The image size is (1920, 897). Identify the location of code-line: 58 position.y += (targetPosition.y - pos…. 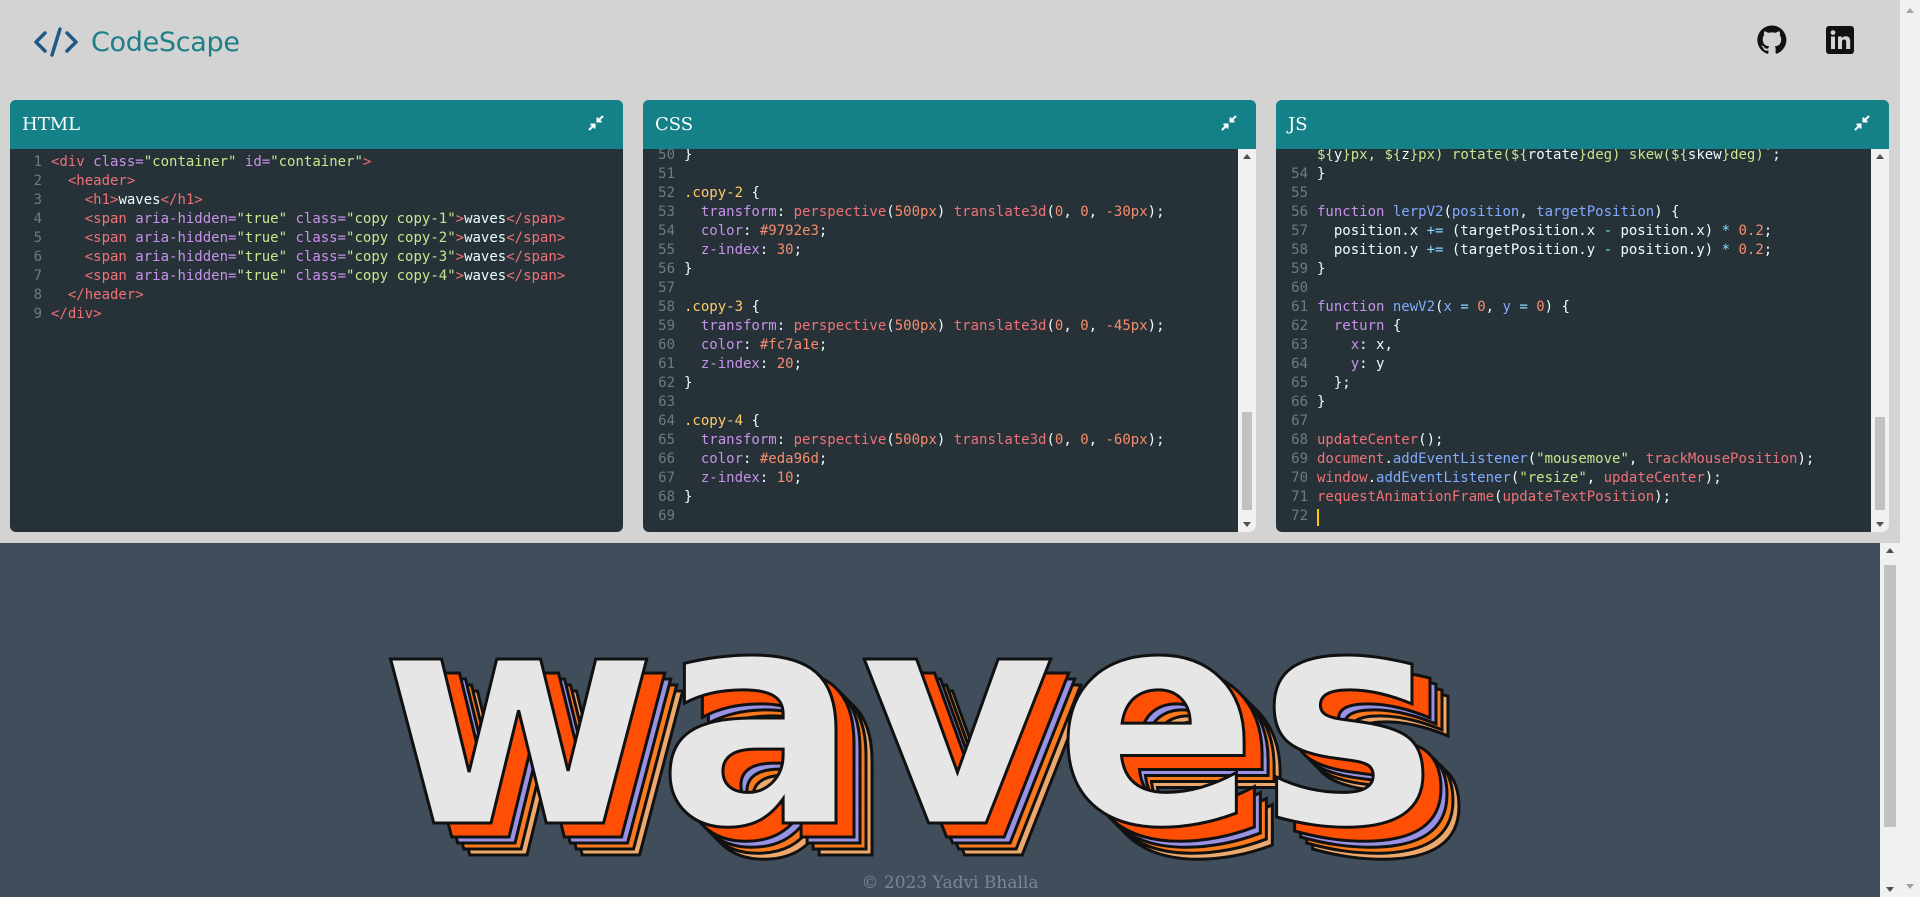
(1545, 250).